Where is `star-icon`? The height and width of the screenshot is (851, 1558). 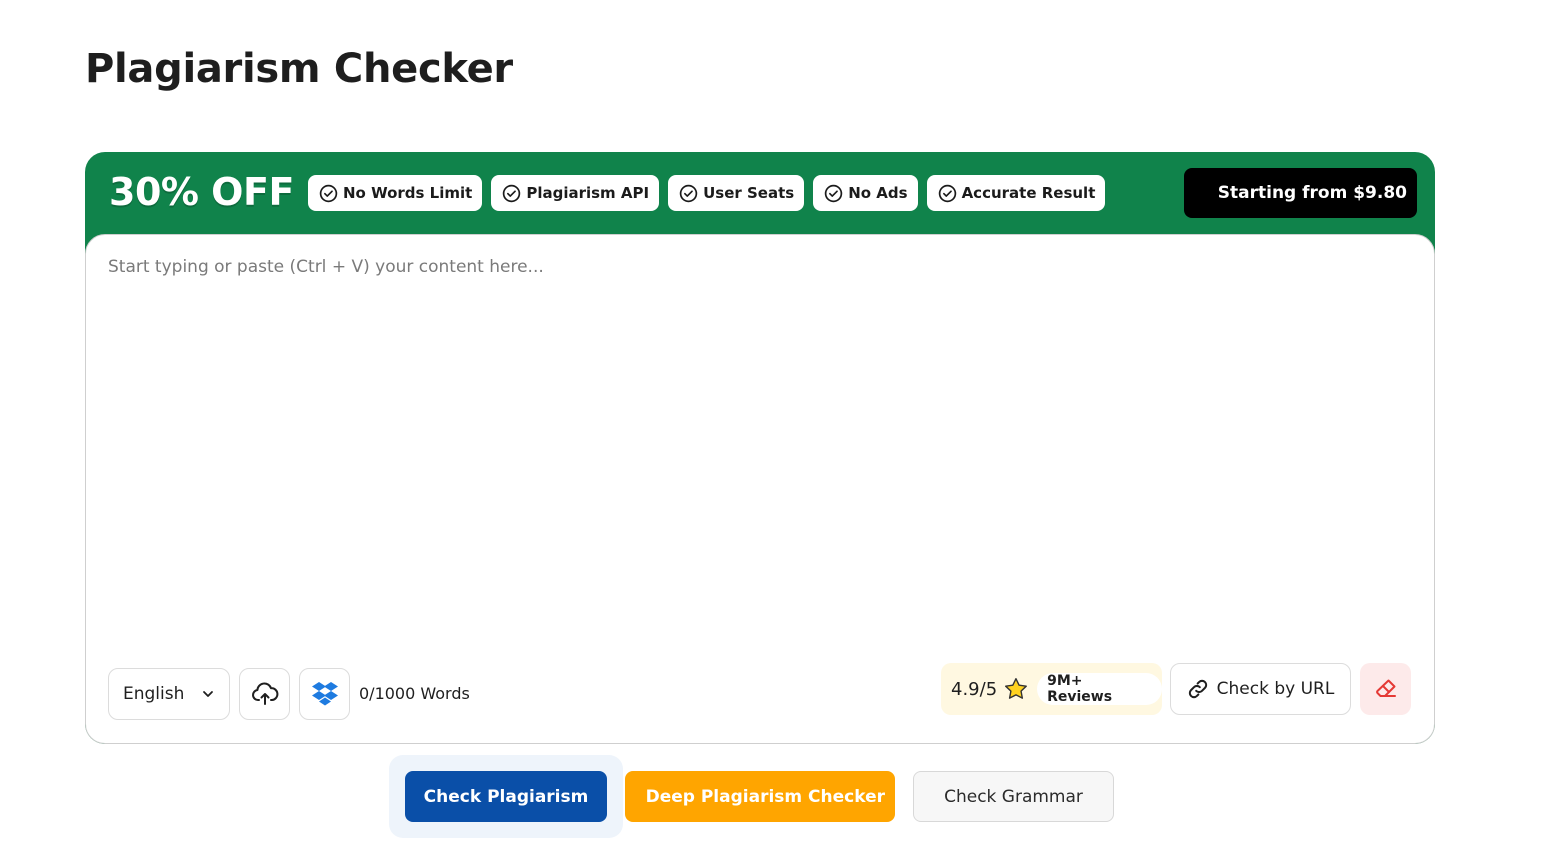 star-icon is located at coordinates (1016, 688).